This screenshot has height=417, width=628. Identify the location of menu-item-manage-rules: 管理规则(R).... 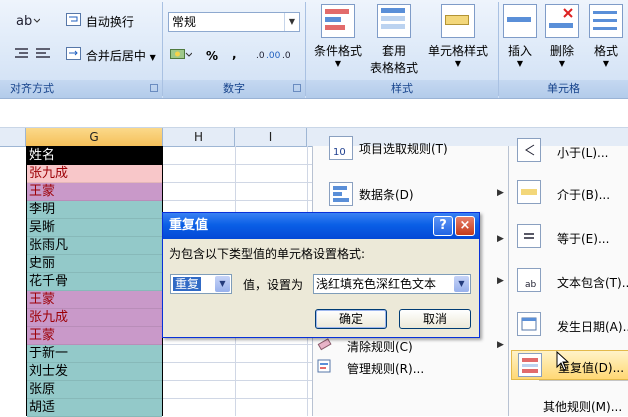
(411, 368).